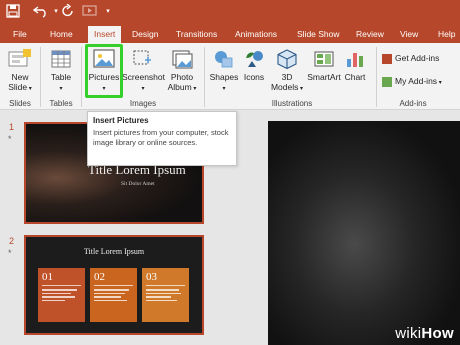 This screenshot has width=460, height=345. What do you see at coordinates (68, 12) in the screenshot?
I see `redo-icon` at bounding box center [68, 12].